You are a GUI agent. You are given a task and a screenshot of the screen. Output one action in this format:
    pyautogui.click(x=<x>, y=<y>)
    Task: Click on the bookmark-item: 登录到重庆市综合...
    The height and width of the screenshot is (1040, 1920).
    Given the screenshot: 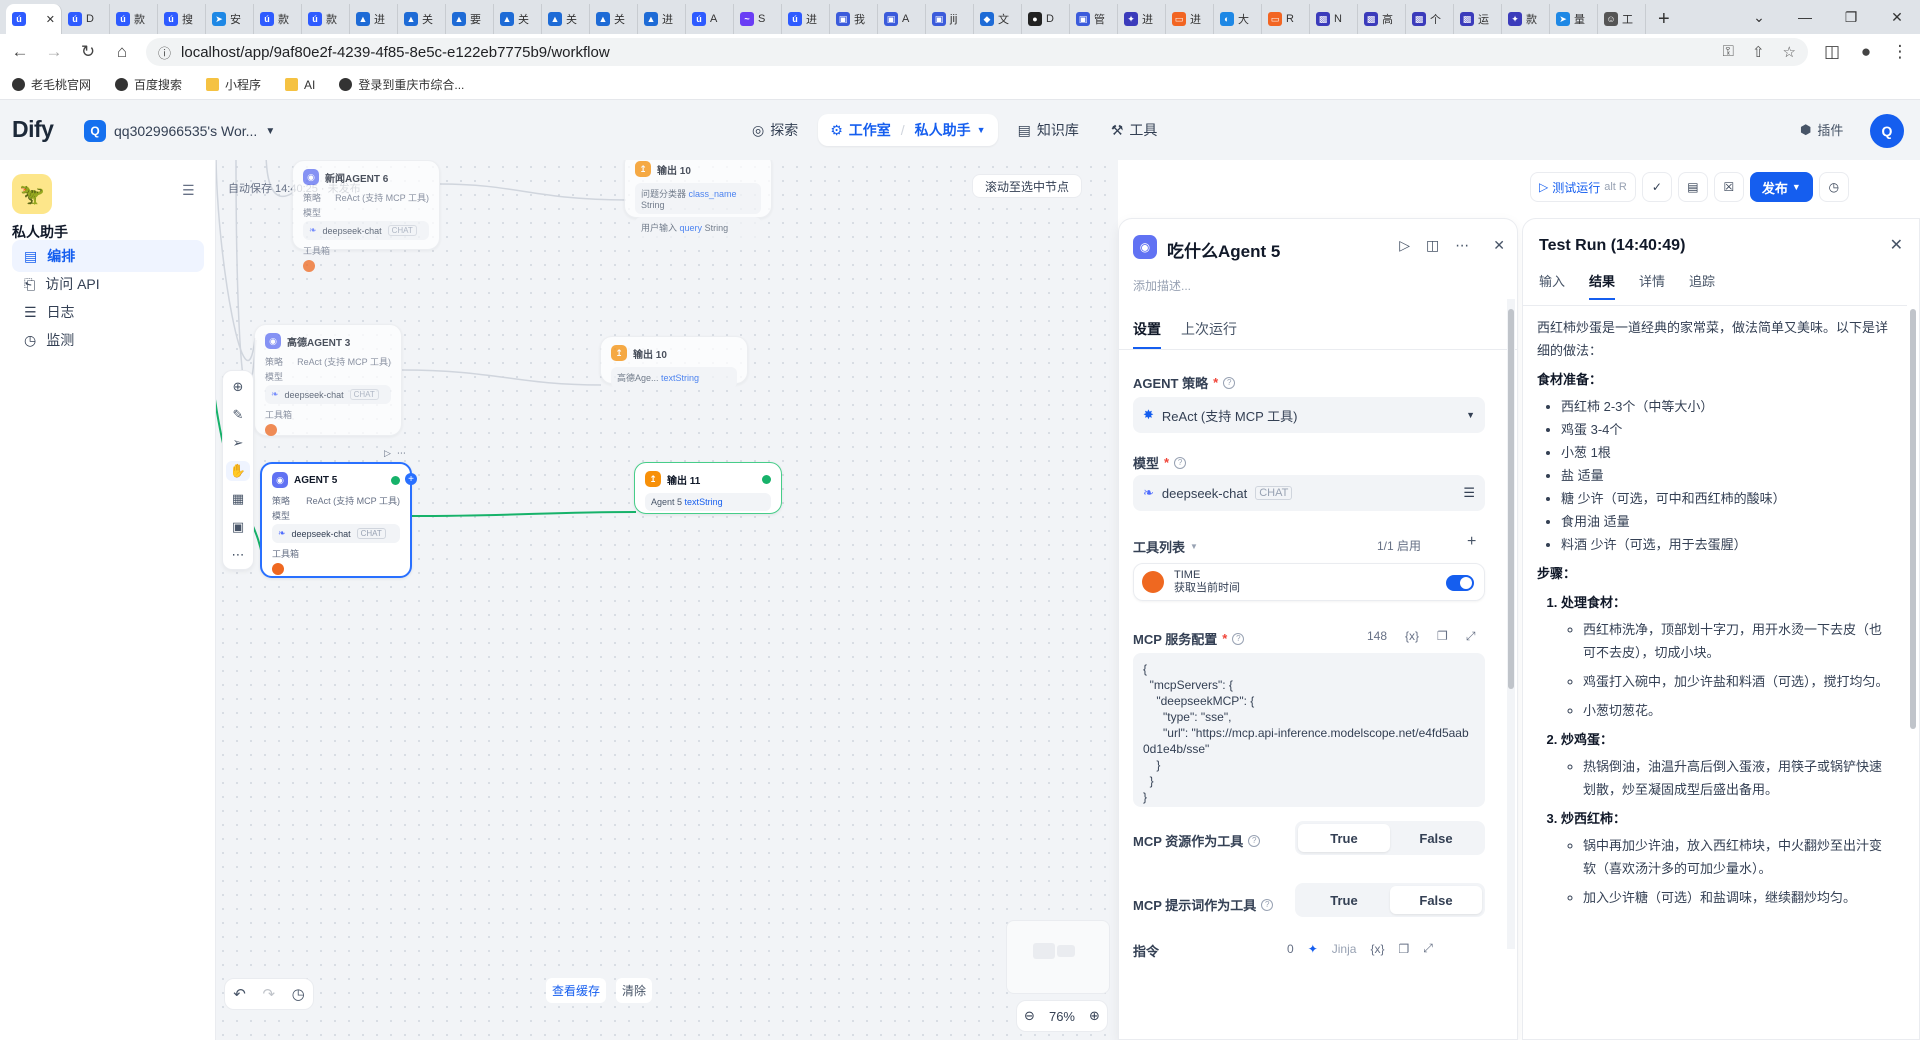 What is the action you would take?
    pyautogui.click(x=401, y=84)
    